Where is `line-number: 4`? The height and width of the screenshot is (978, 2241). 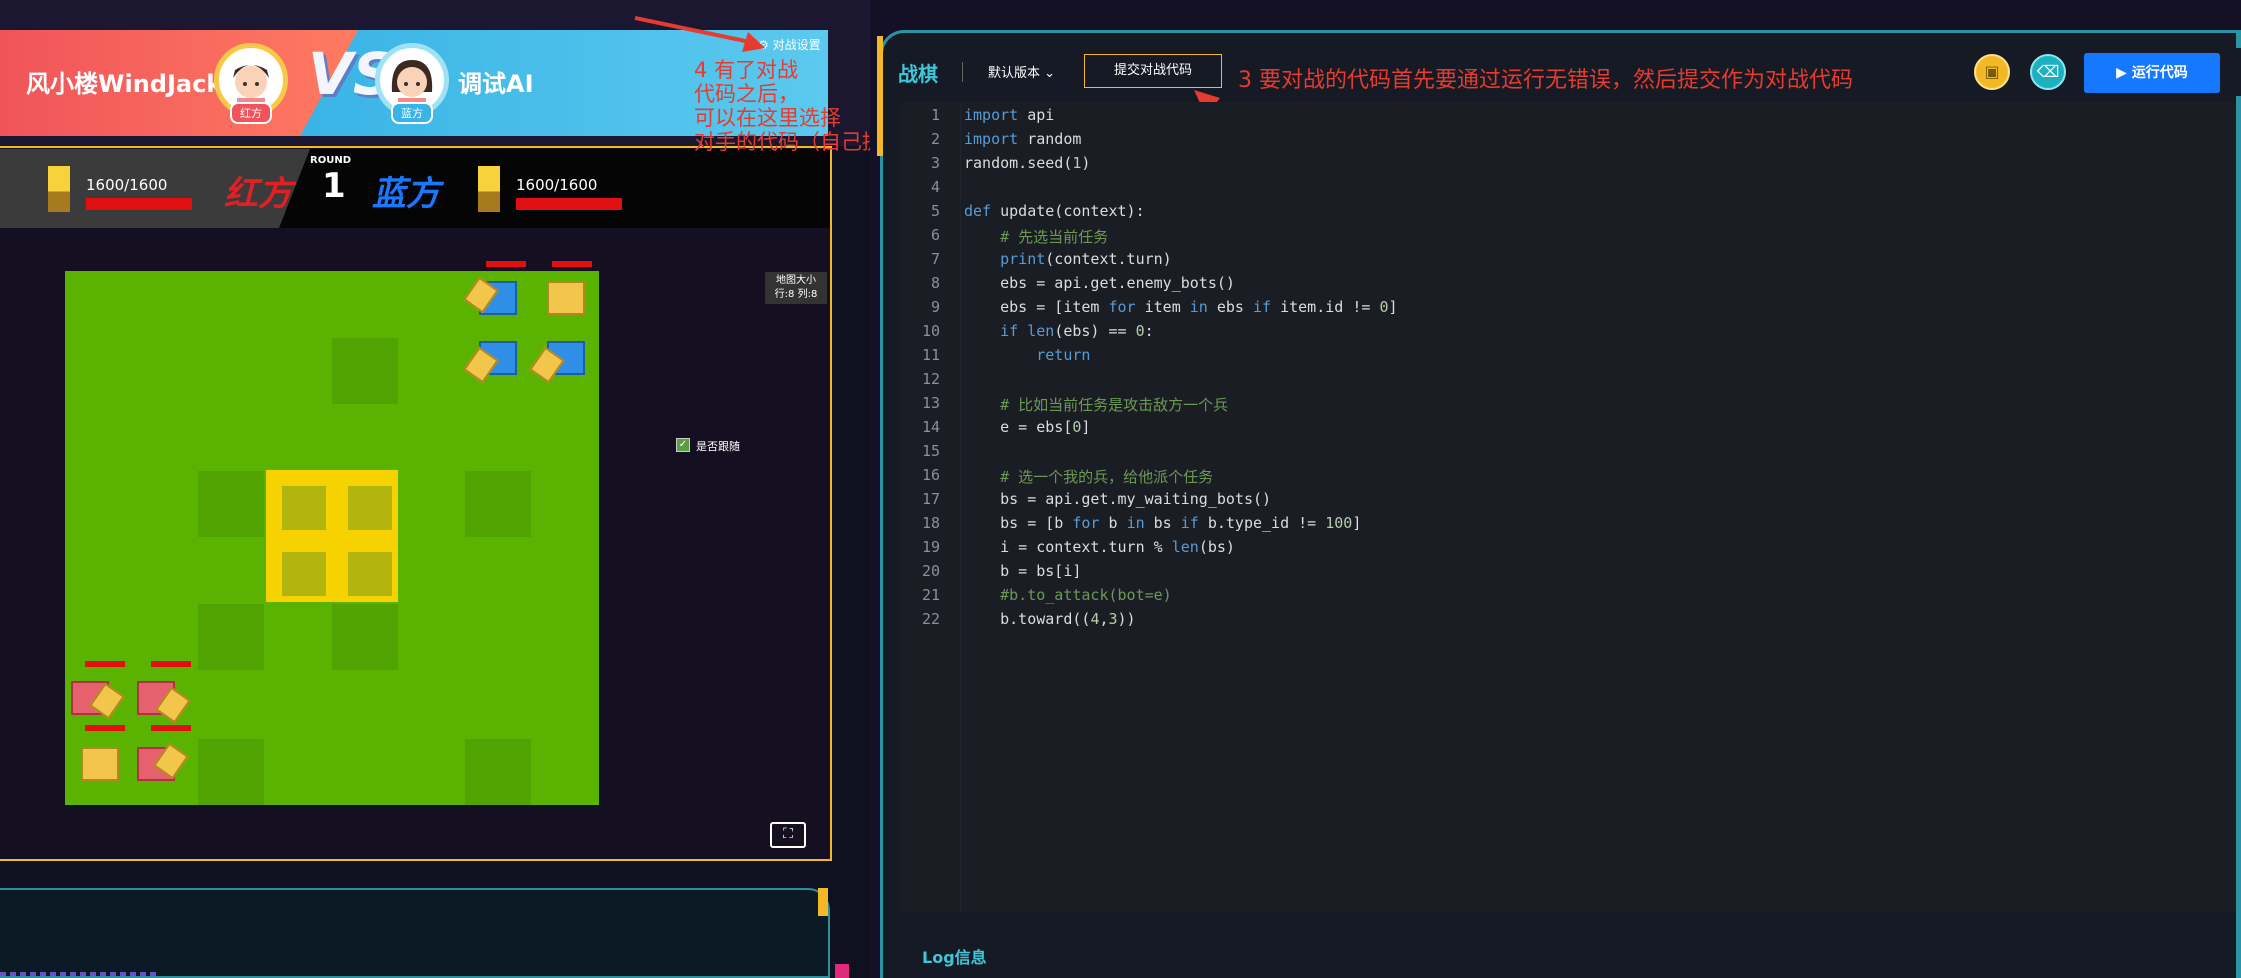
line-number: 4 is located at coordinates (935, 187).